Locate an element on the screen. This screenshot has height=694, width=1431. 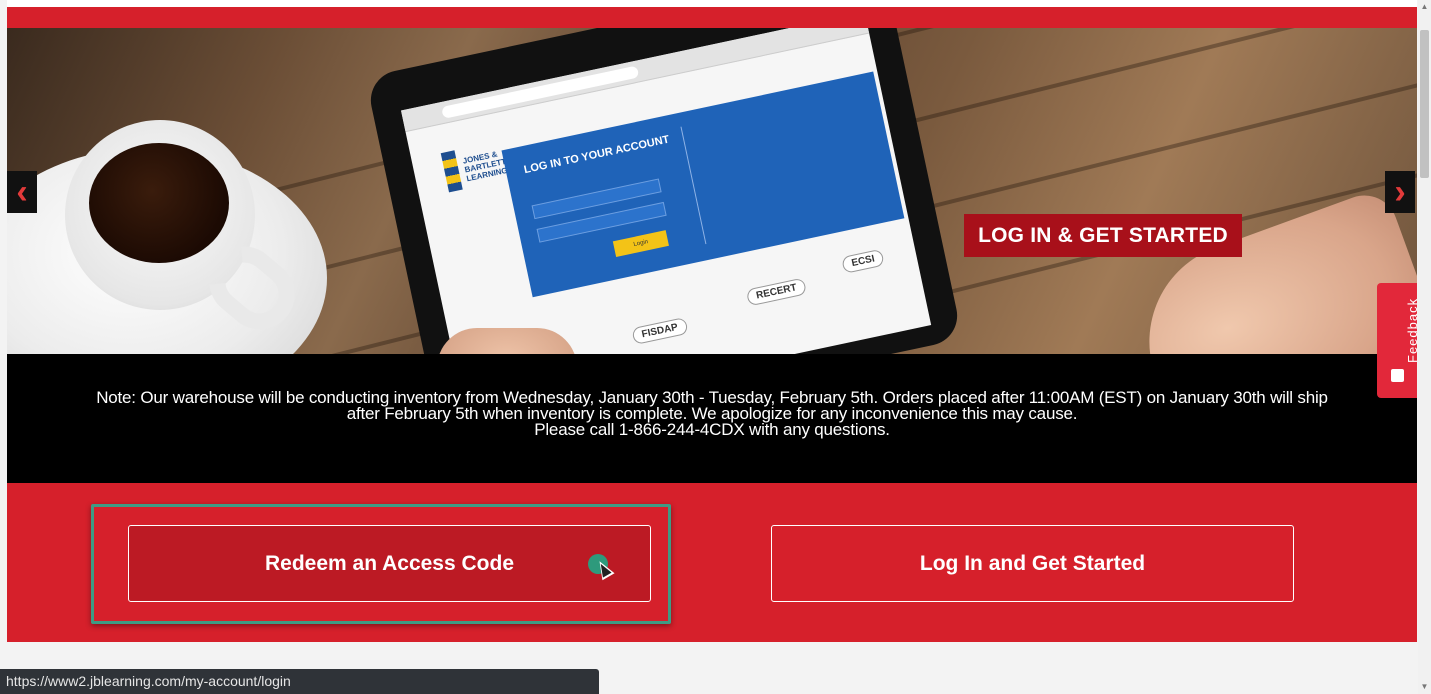
jbl-logo: JONES & BARTLETT LEARNING is located at coordinates (474, 171).